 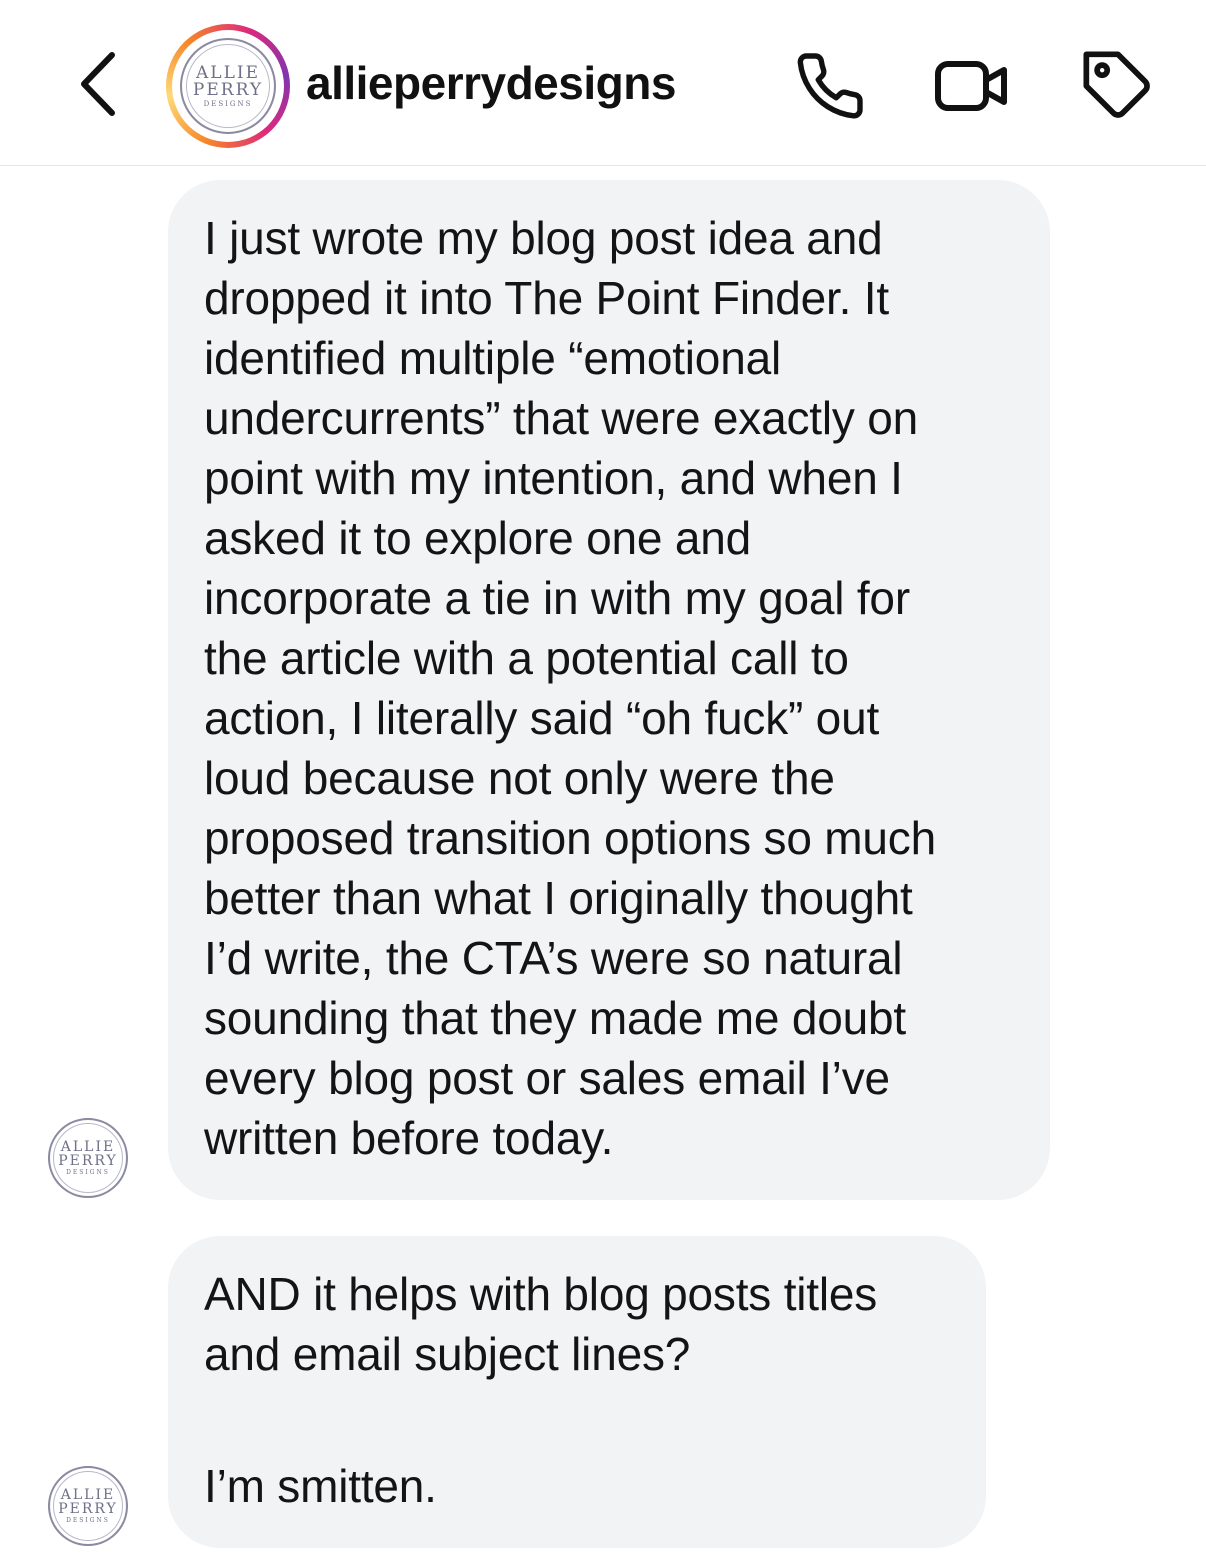 What do you see at coordinates (409, 1138) in the screenshot?
I see `message-line: written before today.` at bounding box center [409, 1138].